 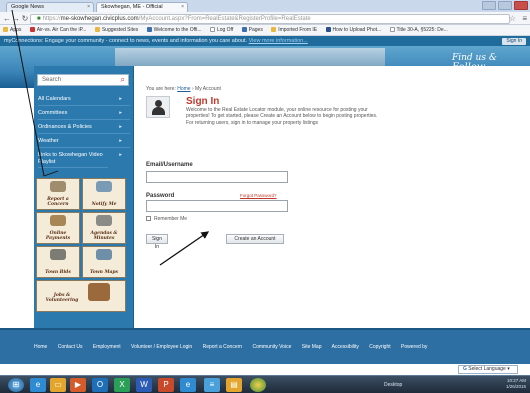 What do you see at coordinates (188, 385) in the screenshot?
I see `browser-icon: e` at bounding box center [188, 385].